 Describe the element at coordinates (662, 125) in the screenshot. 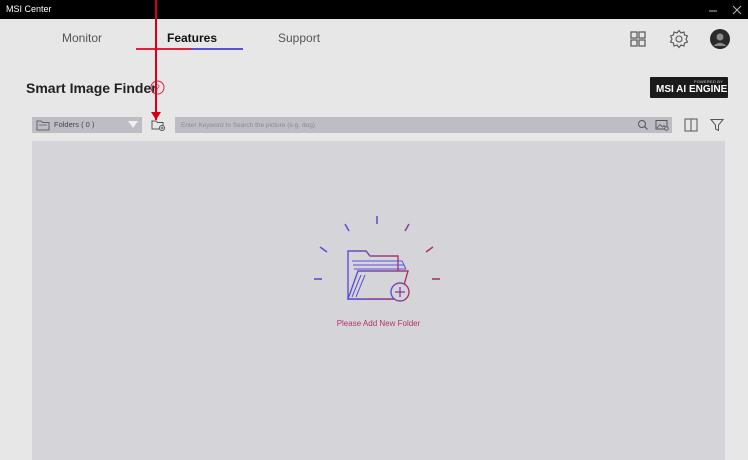

I see `image-search-icon` at that location.